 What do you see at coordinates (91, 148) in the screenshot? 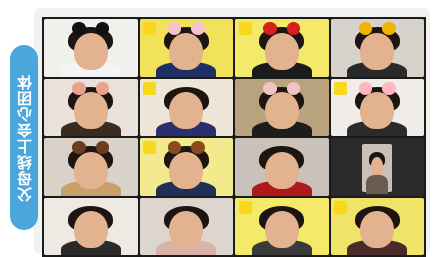
I see `bear-ears-filter` at bounding box center [91, 148].